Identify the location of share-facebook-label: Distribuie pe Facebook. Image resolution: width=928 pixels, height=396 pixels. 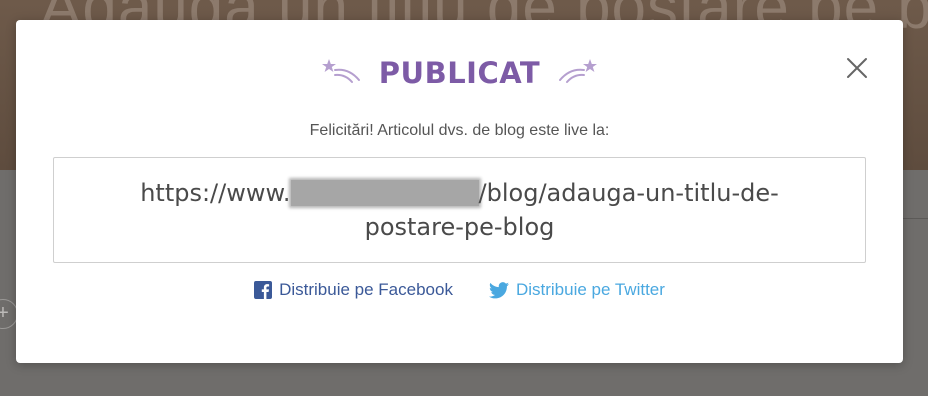
(366, 289).